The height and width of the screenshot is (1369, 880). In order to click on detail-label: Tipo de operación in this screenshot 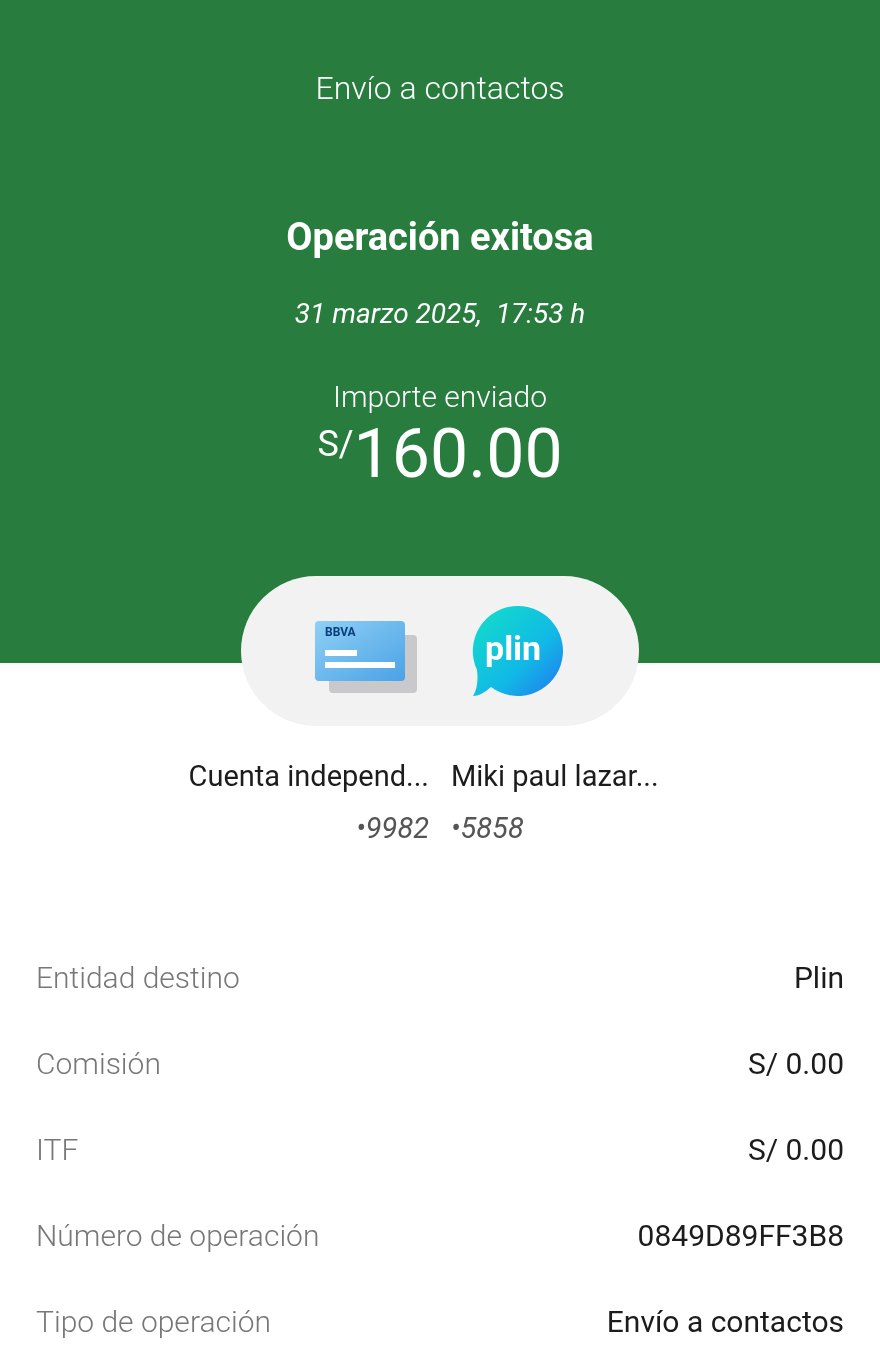, I will do `click(153, 1321)`.